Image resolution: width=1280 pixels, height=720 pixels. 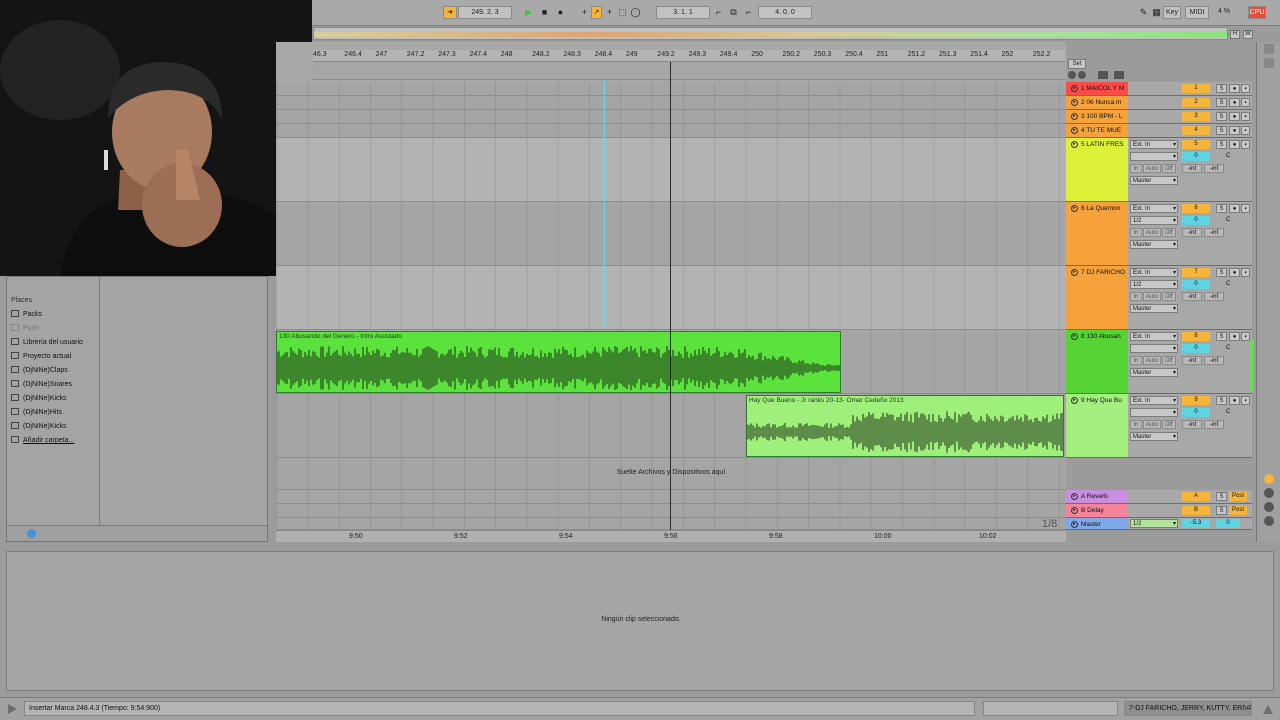 What do you see at coordinates (485, 12) in the screenshot?
I see `song-position-display: 249. 2. 3` at bounding box center [485, 12].